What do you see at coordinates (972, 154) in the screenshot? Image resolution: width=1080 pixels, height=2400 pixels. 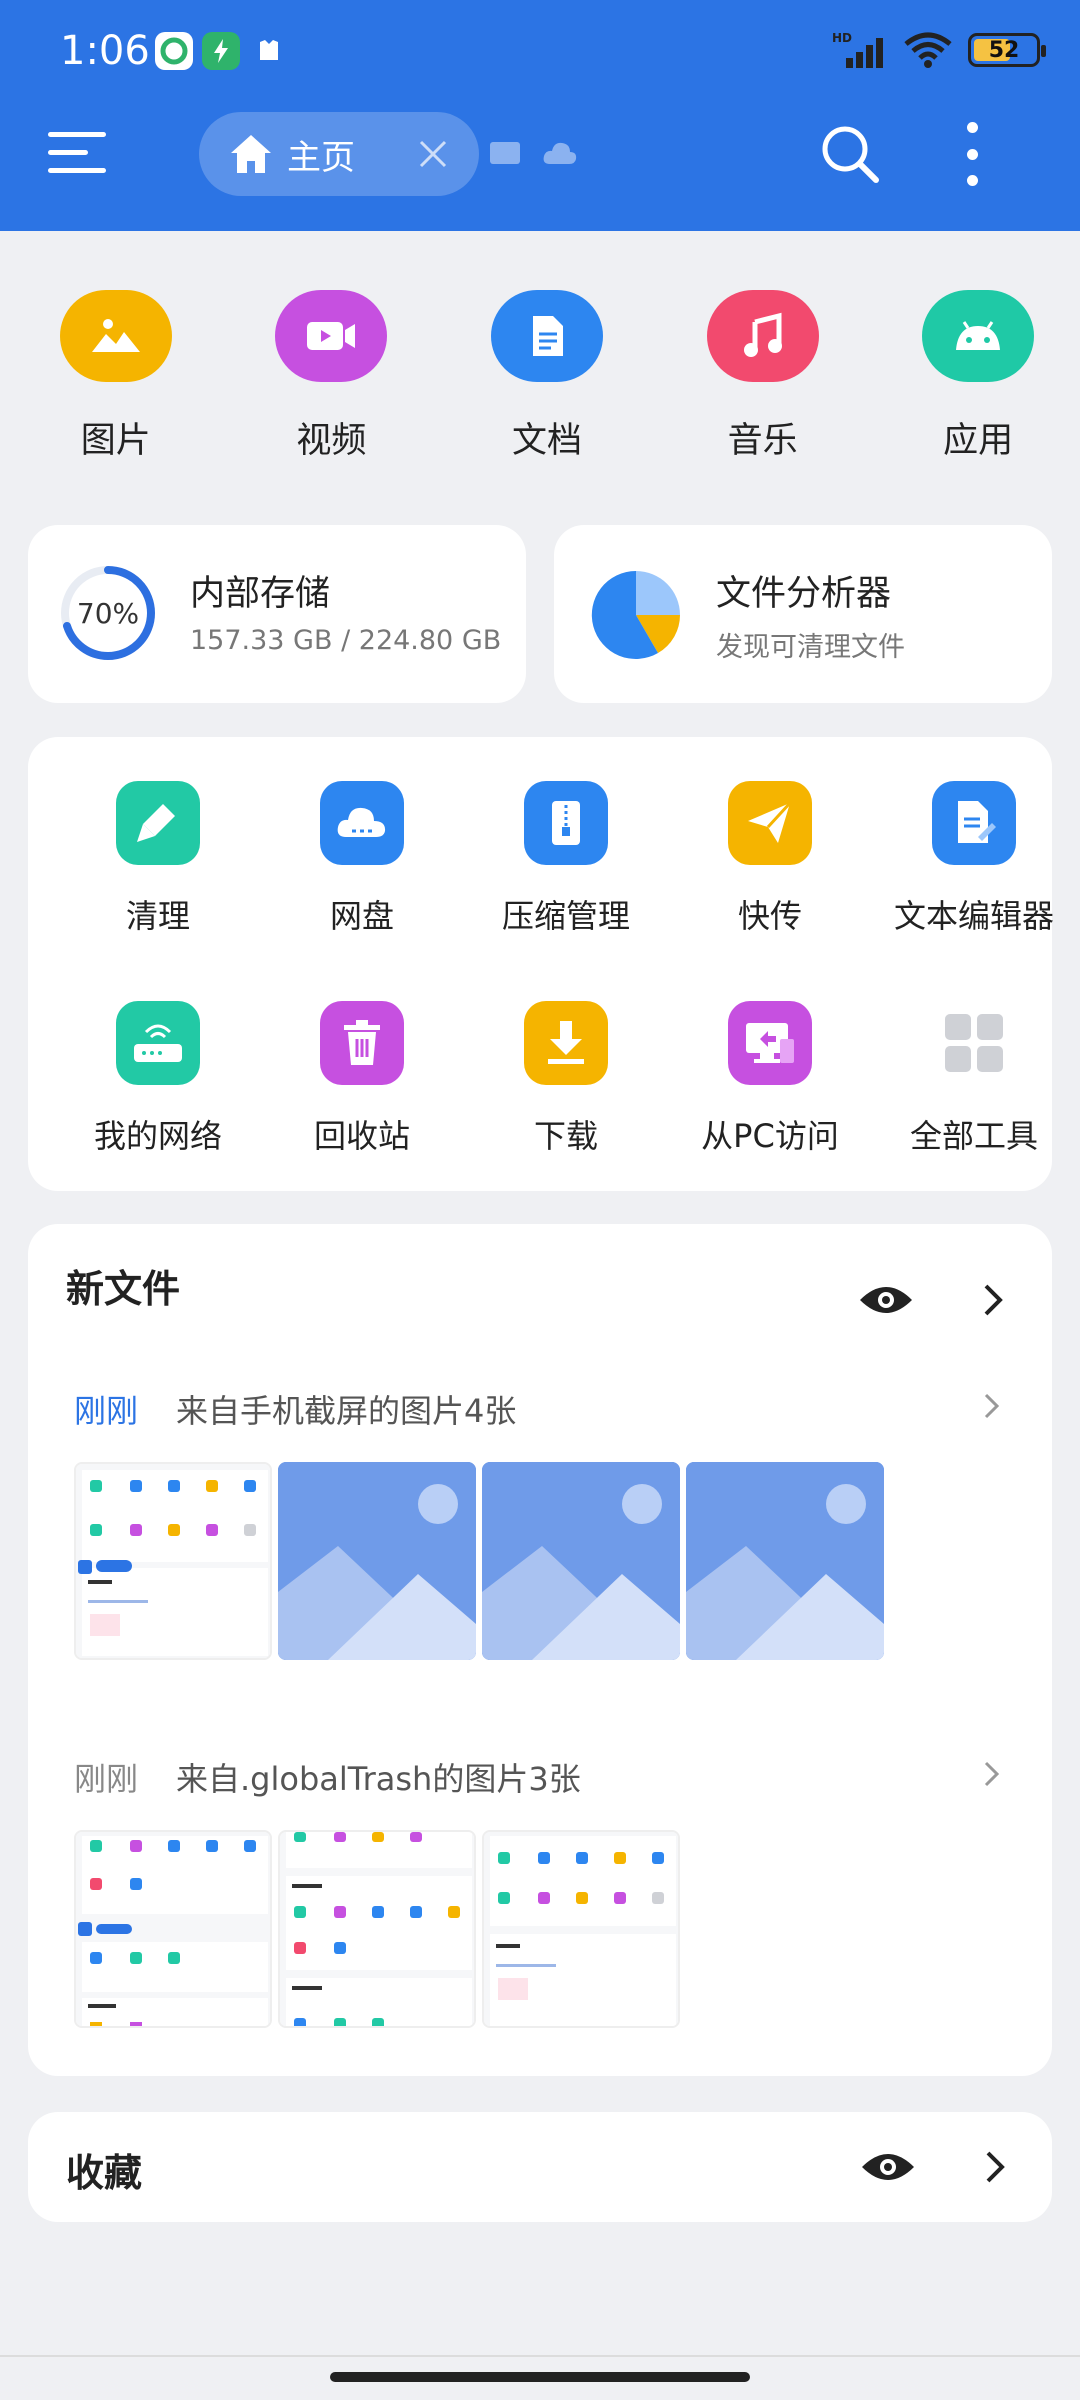 I see `more-options-button` at bounding box center [972, 154].